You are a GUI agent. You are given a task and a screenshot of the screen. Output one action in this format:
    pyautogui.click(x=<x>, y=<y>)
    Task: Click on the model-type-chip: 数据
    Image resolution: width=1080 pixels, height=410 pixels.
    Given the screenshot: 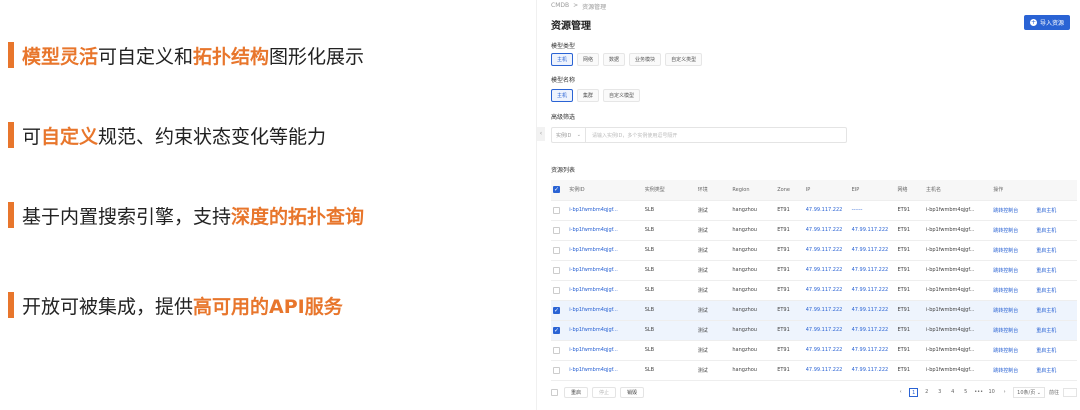 What is the action you would take?
    pyautogui.click(x=614, y=59)
    